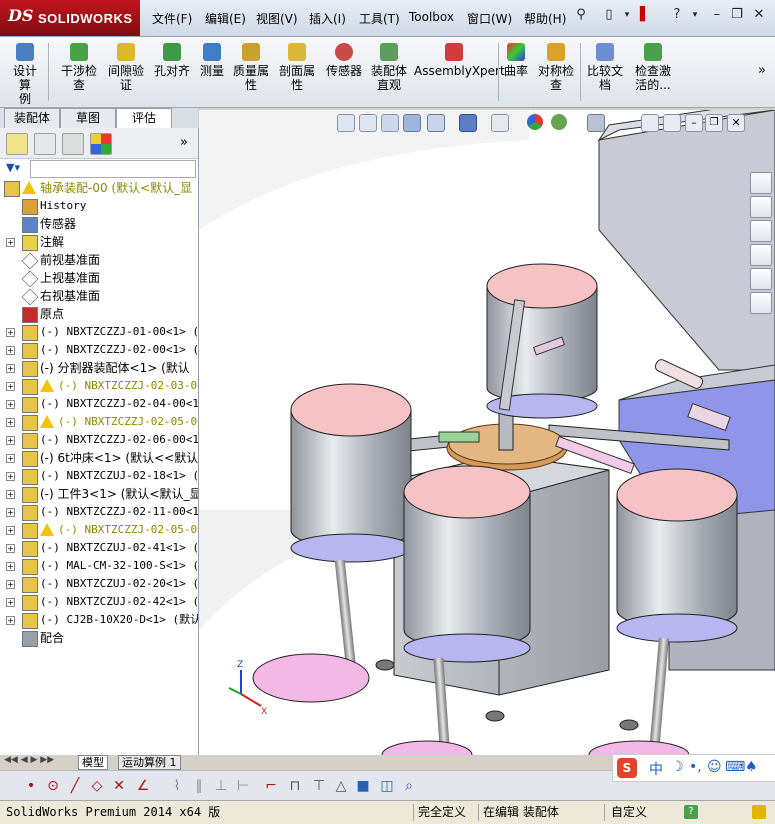 This screenshot has width=775, height=824. What do you see at coordinates (368, 123) in the screenshot?
I see `zoom-area-icon` at bounding box center [368, 123].